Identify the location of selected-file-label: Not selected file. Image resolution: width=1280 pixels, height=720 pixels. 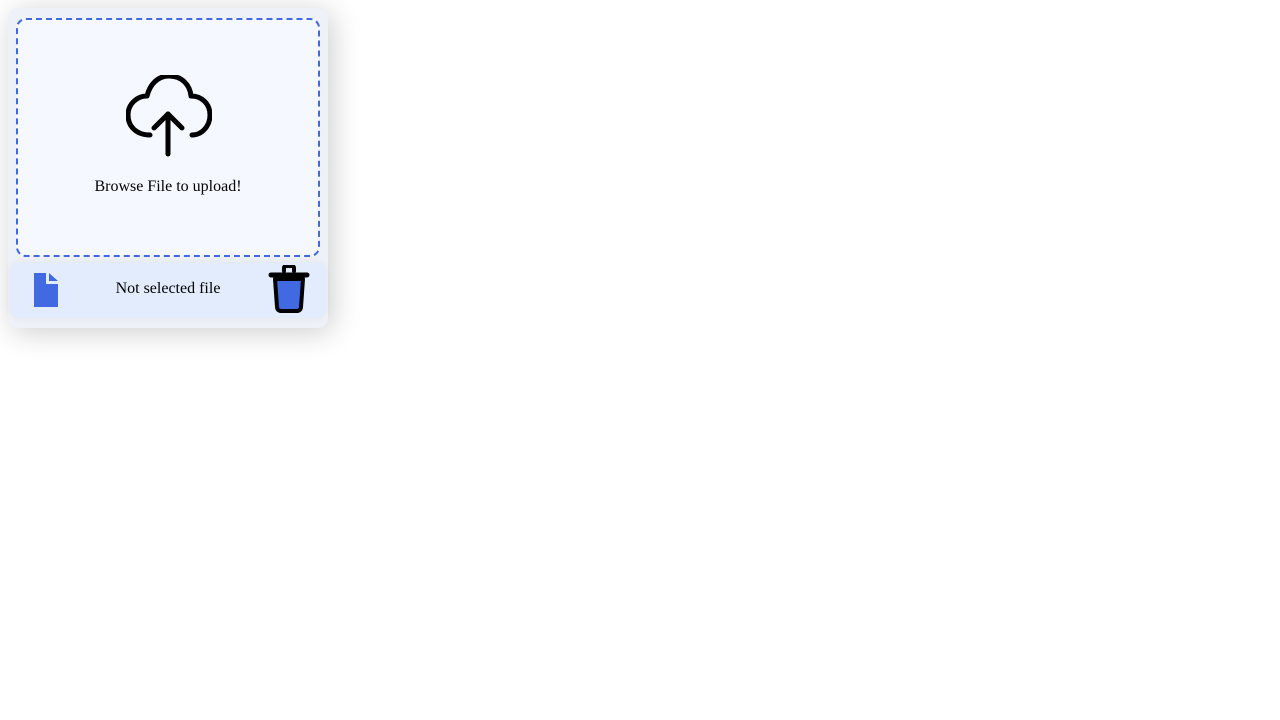
(168, 288).